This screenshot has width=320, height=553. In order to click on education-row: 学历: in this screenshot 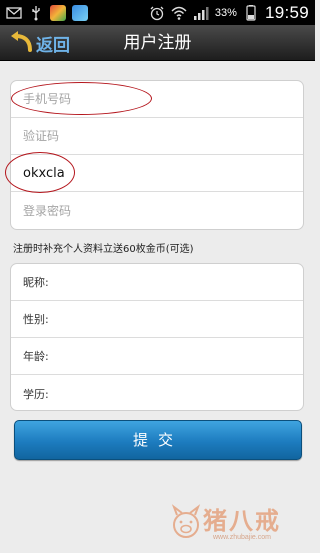, I will do `click(157, 392)`.